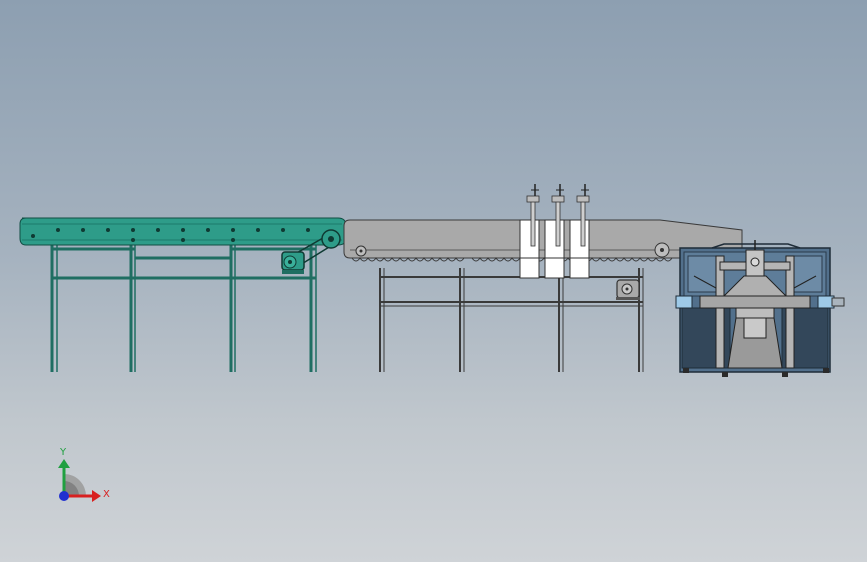 The width and height of the screenshot is (867, 562). Describe the element at coordinates (183, 308) in the screenshot. I see `infeed-frame` at that location.